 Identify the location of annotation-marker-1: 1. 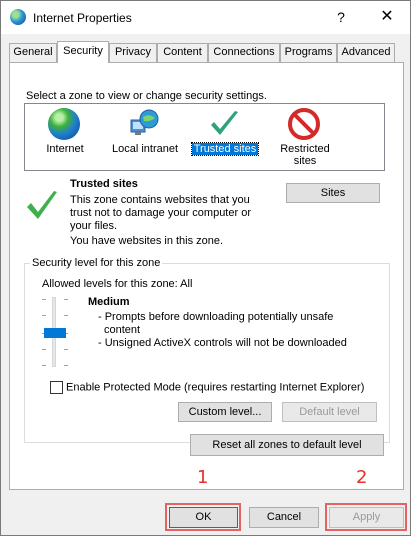
(203, 477).